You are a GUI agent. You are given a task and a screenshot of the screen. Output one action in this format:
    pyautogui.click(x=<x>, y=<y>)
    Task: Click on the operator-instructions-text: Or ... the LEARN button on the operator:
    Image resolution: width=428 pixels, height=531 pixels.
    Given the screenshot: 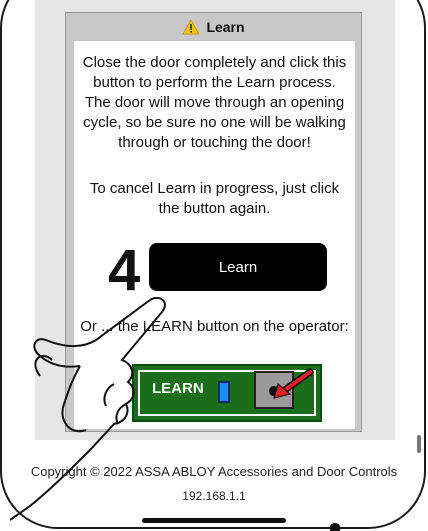 What is the action you would take?
    pyautogui.click(x=214, y=326)
    